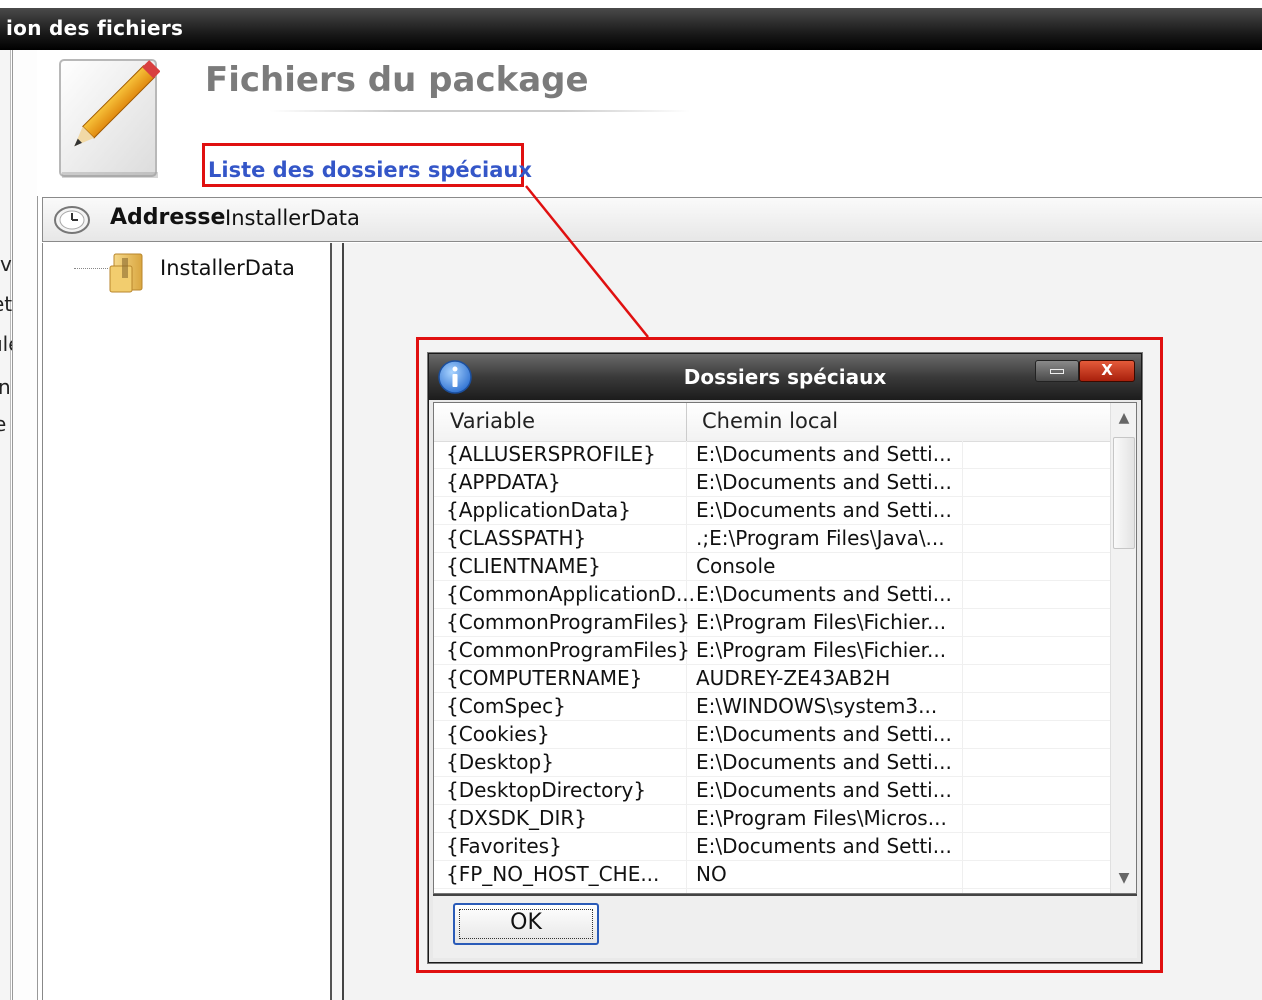  I want to click on window-title-bar: ion des fichiers, so click(631, 29).